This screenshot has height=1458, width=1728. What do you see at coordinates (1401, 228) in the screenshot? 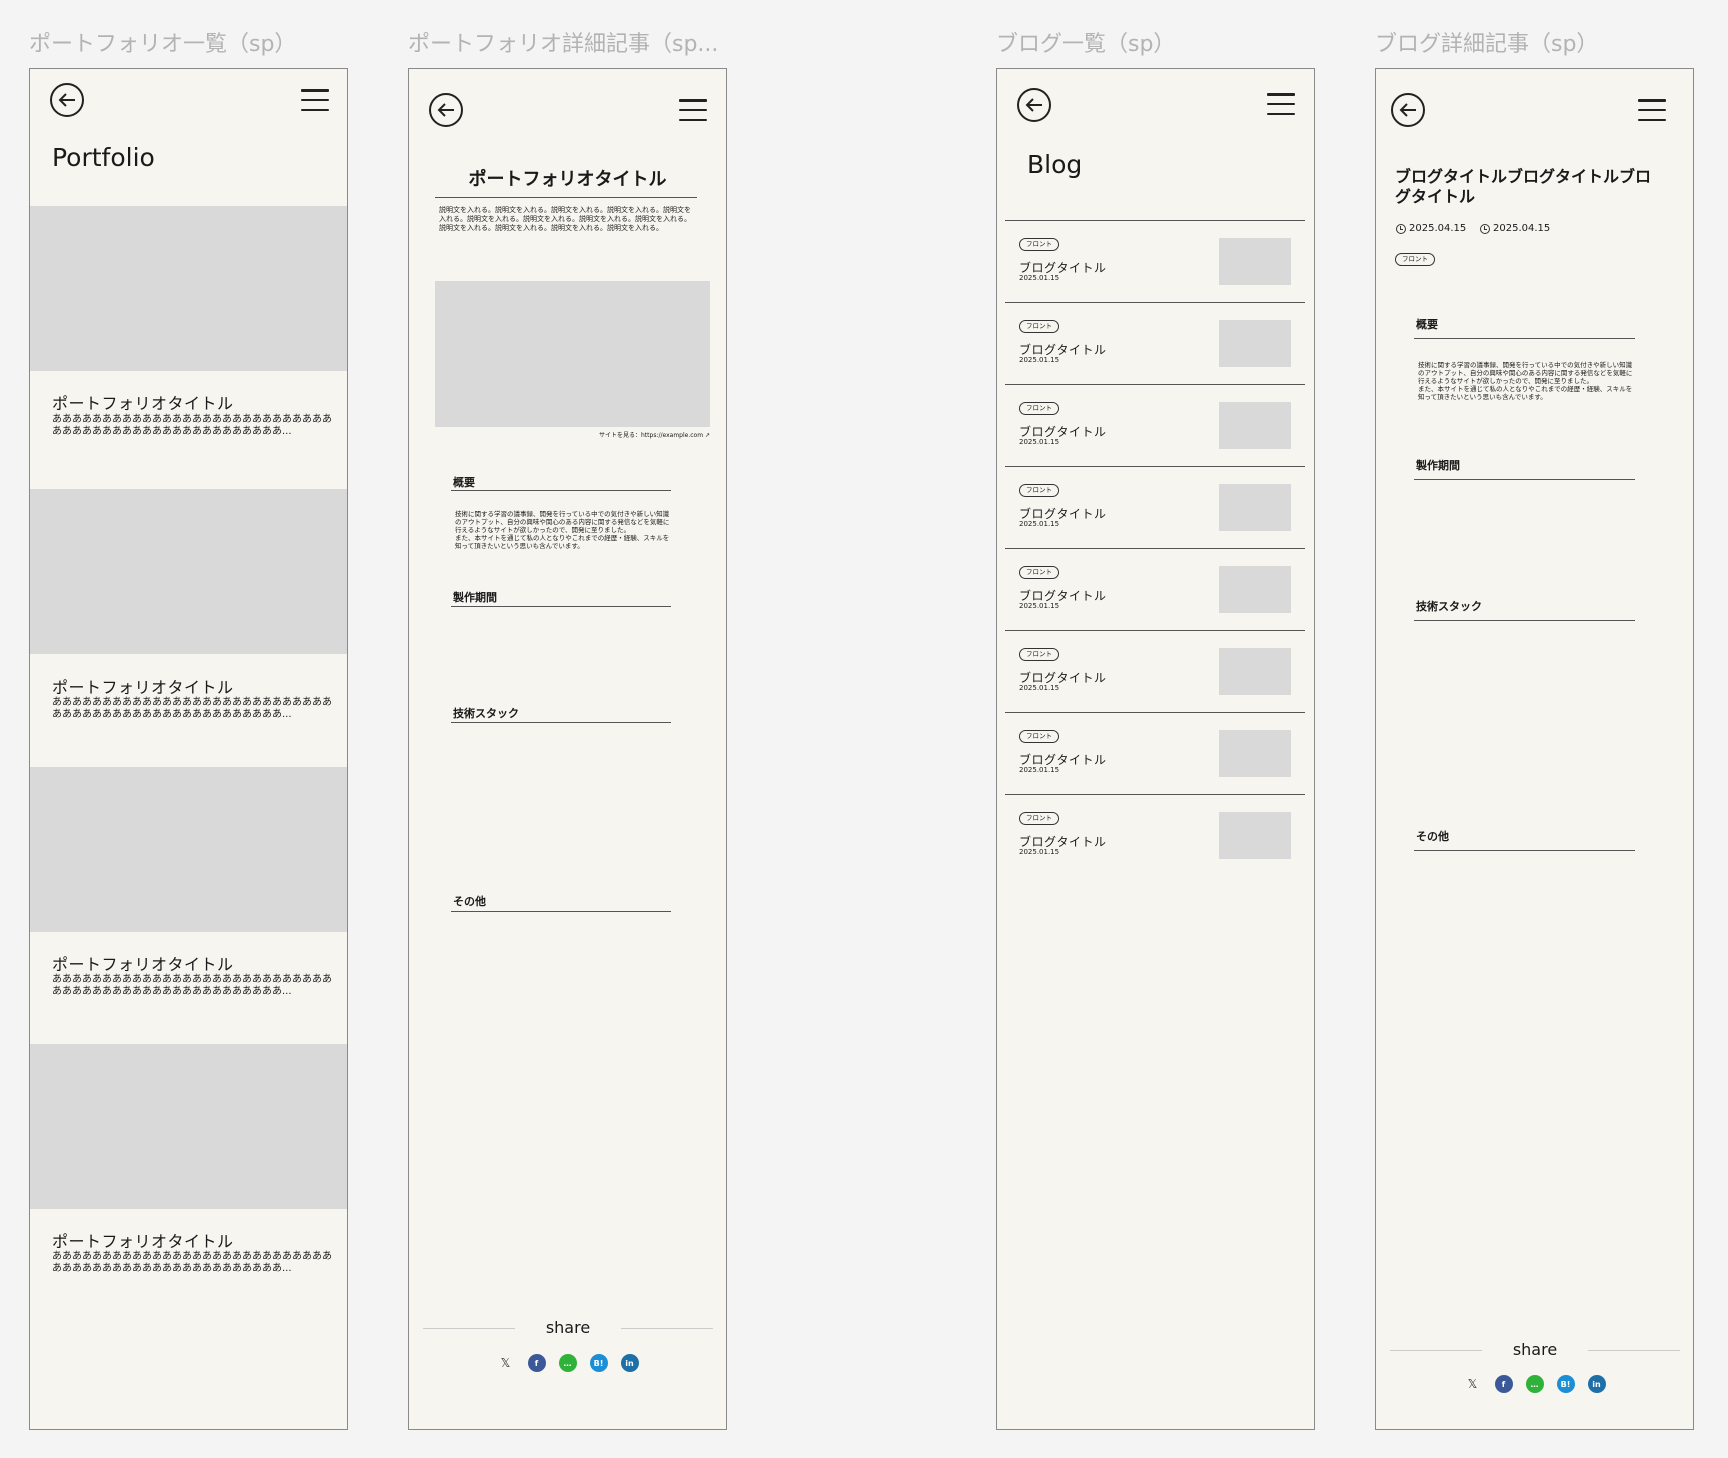
I see `clock-icon` at bounding box center [1401, 228].